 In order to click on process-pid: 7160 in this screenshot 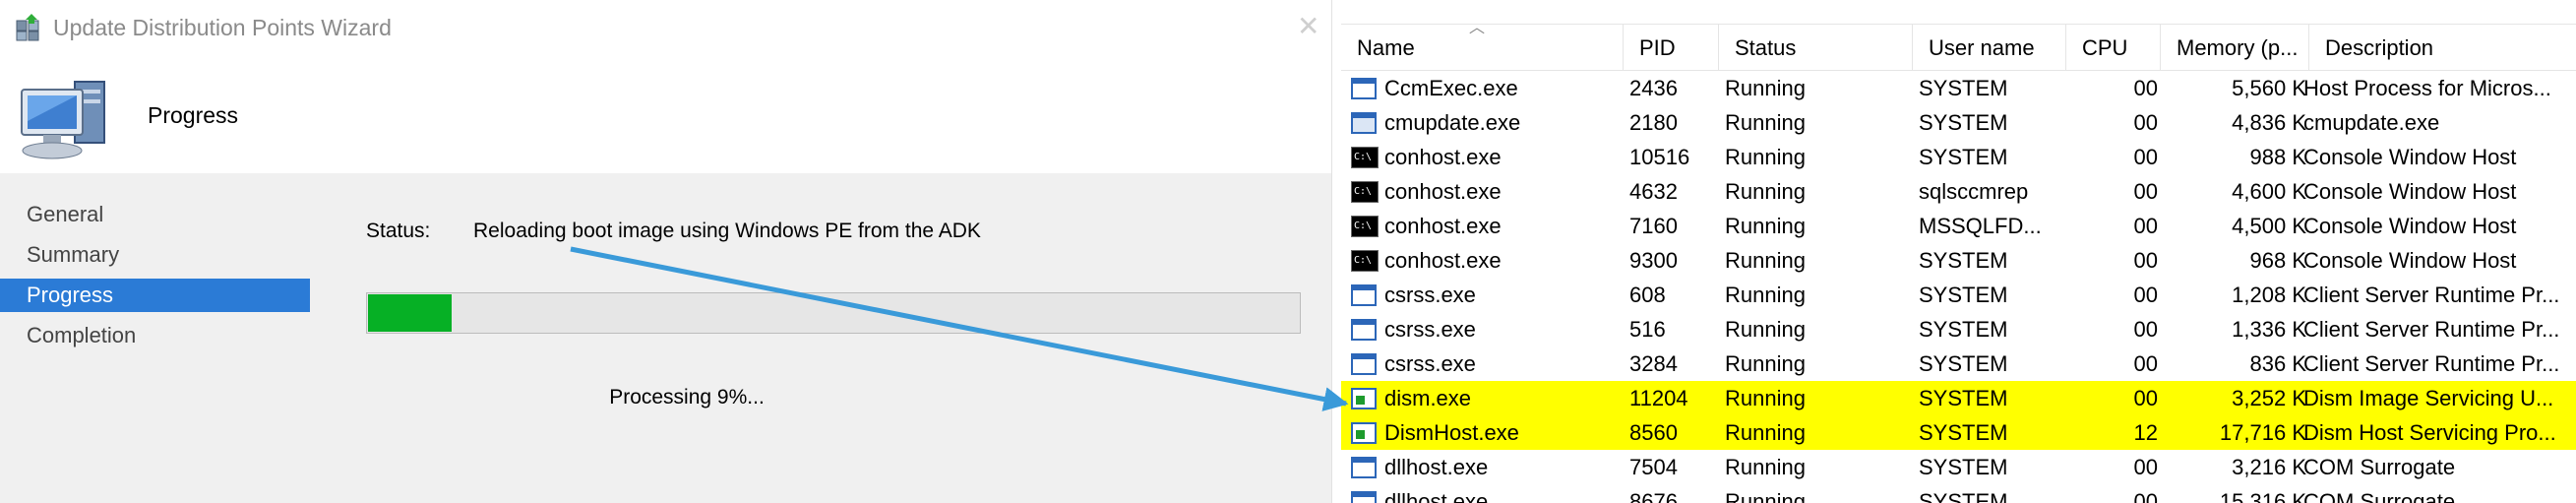, I will do `click(1653, 226)`.